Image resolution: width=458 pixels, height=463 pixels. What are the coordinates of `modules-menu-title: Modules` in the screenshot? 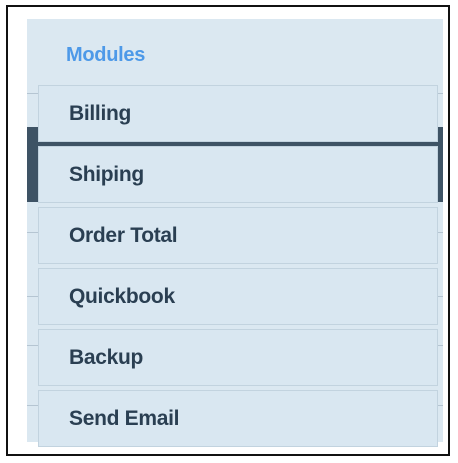 It's located at (106, 55).